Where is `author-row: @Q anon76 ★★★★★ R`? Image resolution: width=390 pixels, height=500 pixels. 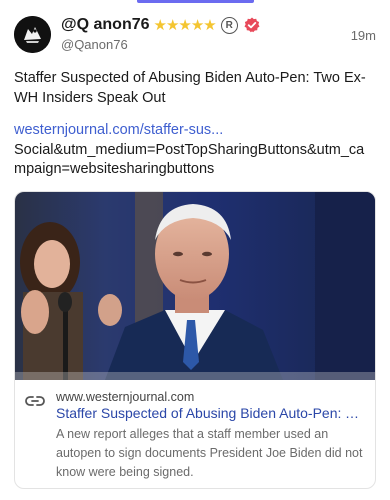 author-row: @Q anon76 ★★★★★ R is located at coordinates (160, 25).